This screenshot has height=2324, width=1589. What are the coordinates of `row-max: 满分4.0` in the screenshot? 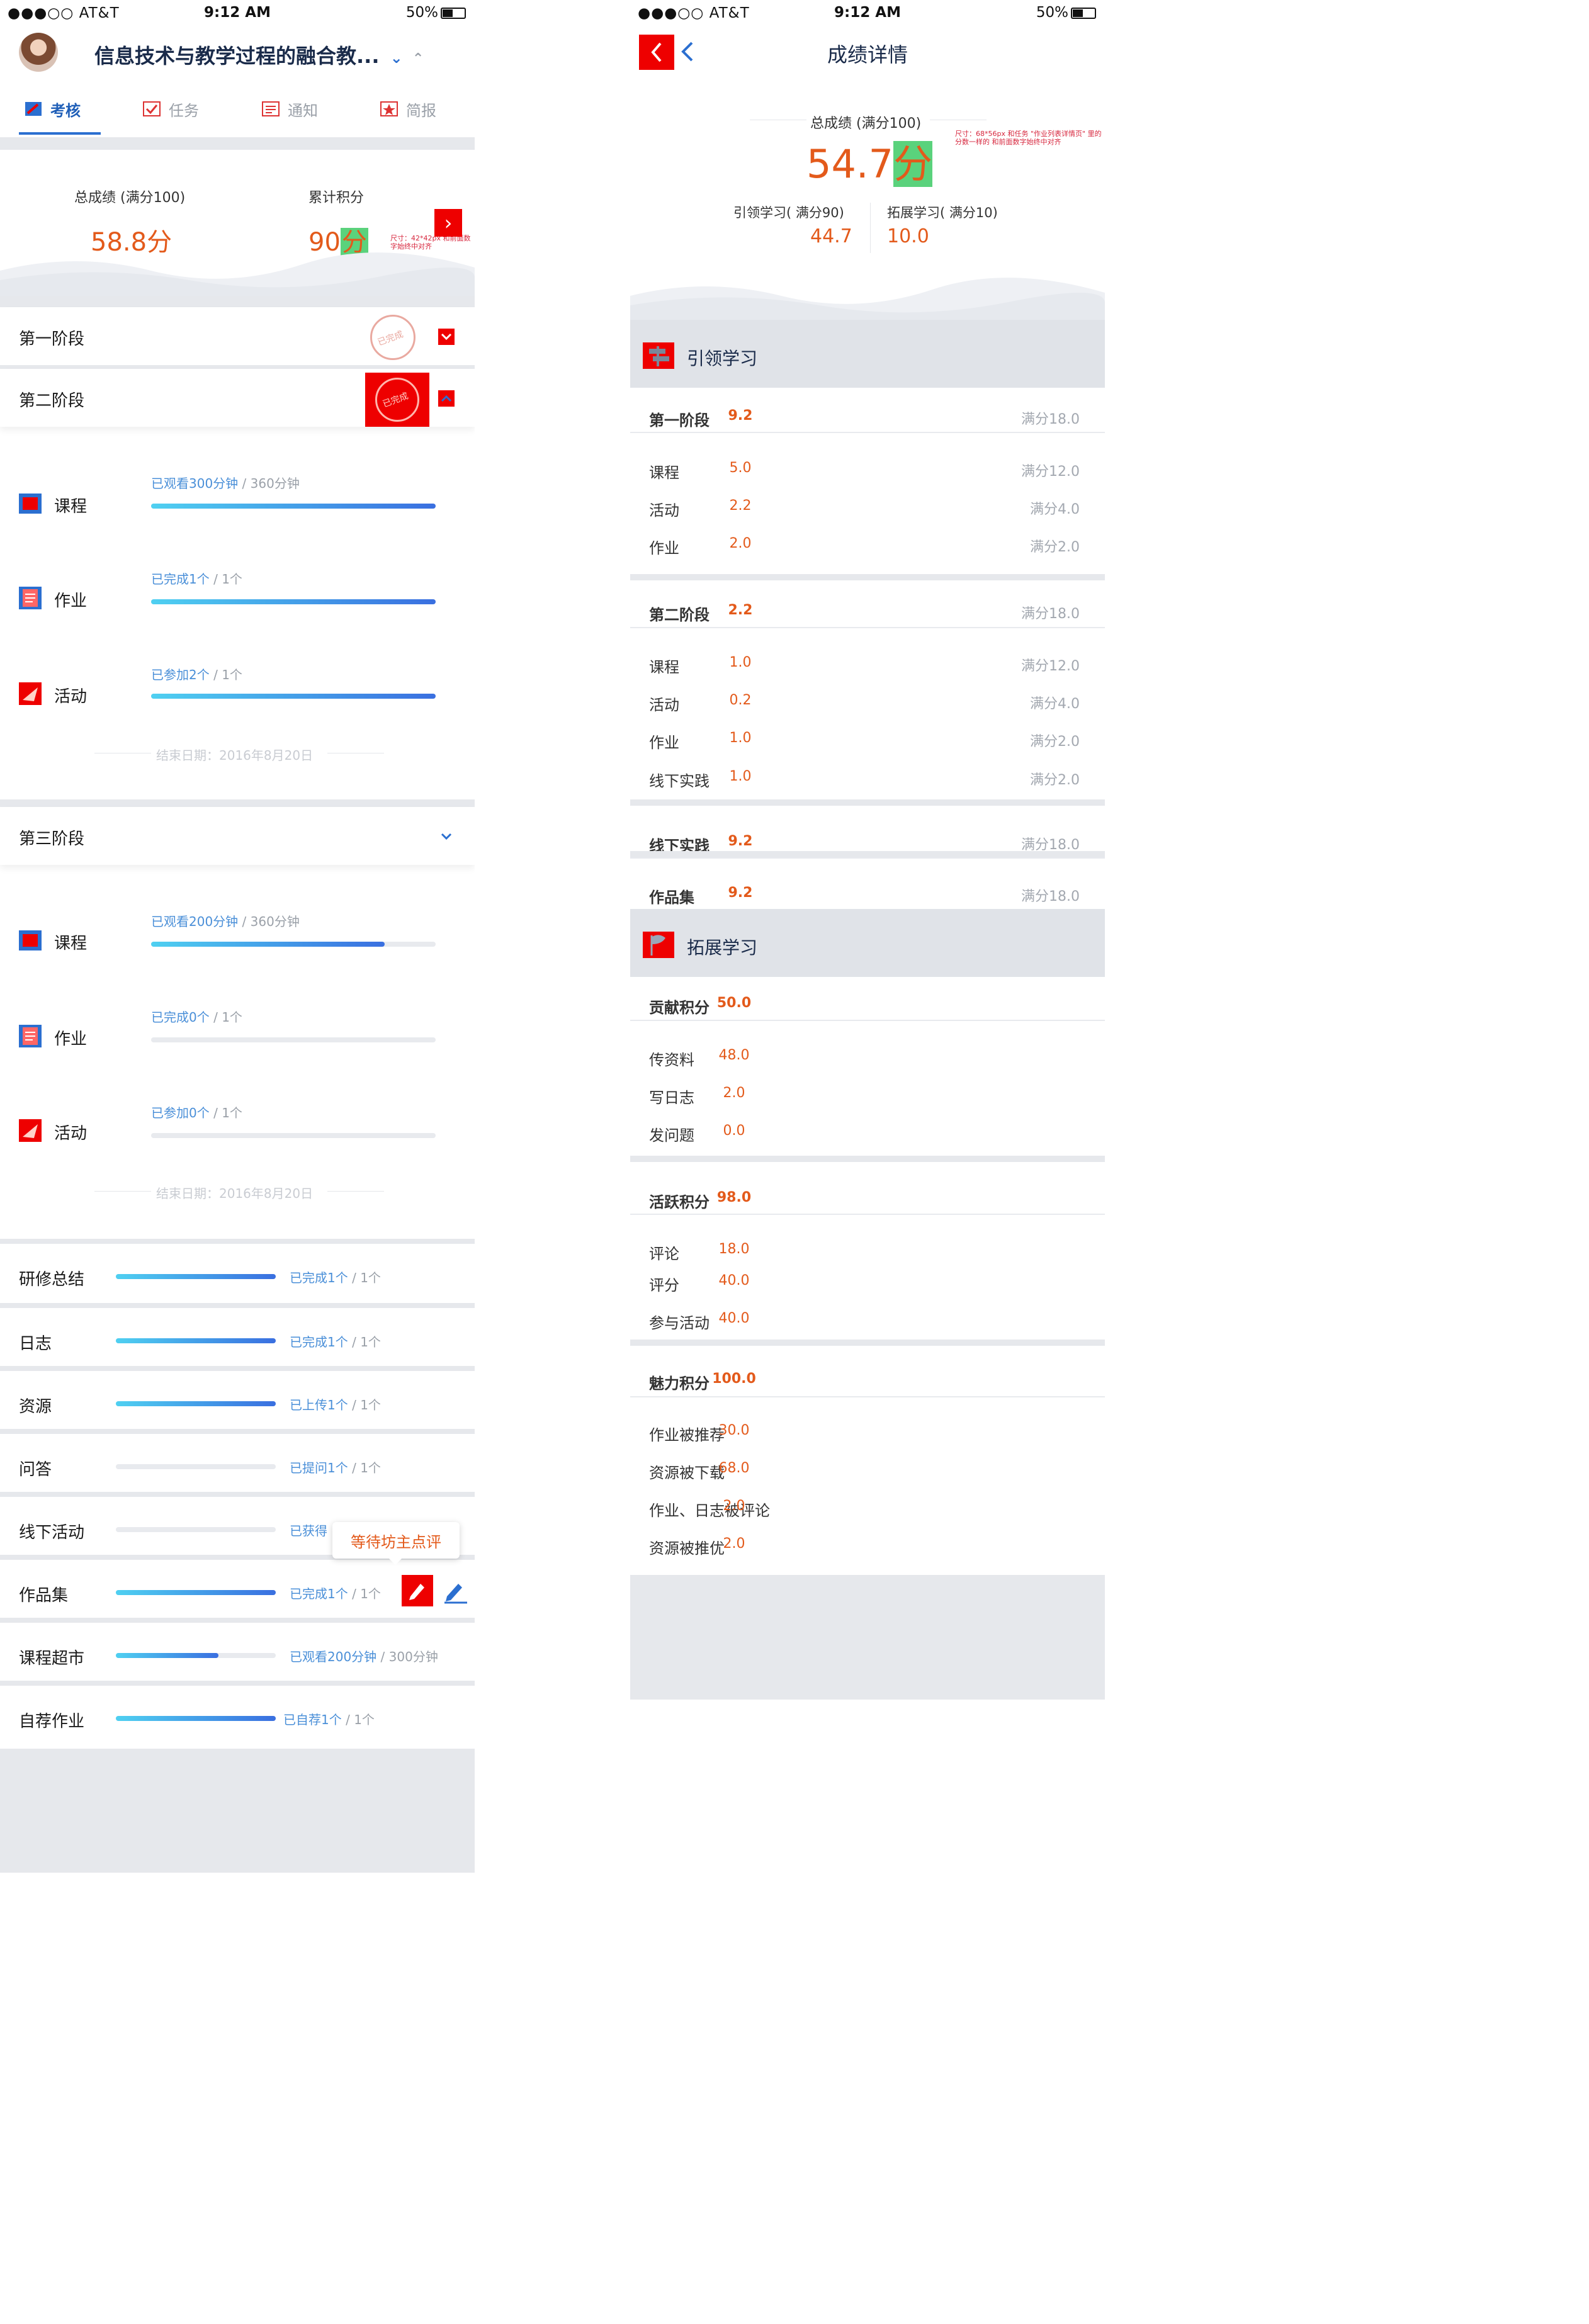 It's located at (1055, 509).